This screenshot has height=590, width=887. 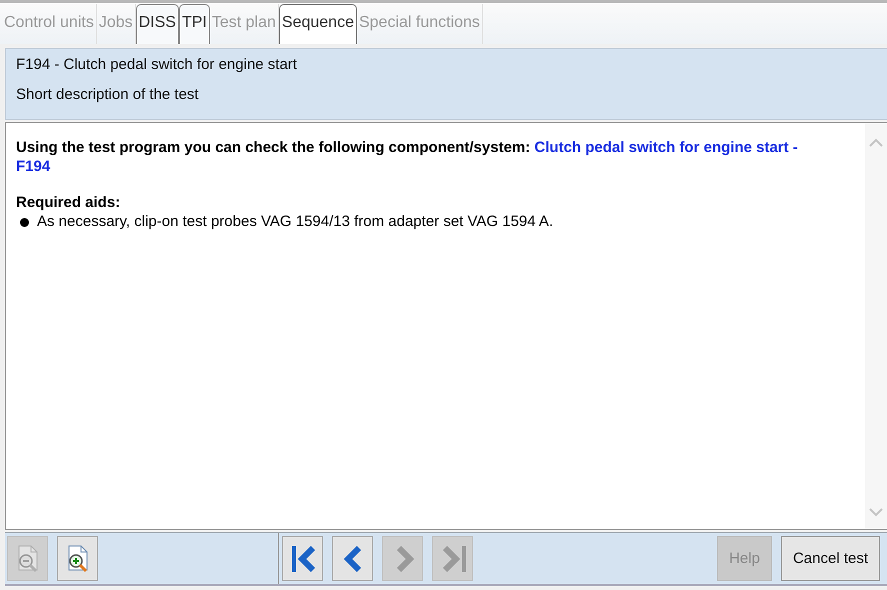 What do you see at coordinates (876, 512) in the screenshot?
I see `scroll-down-icon` at bounding box center [876, 512].